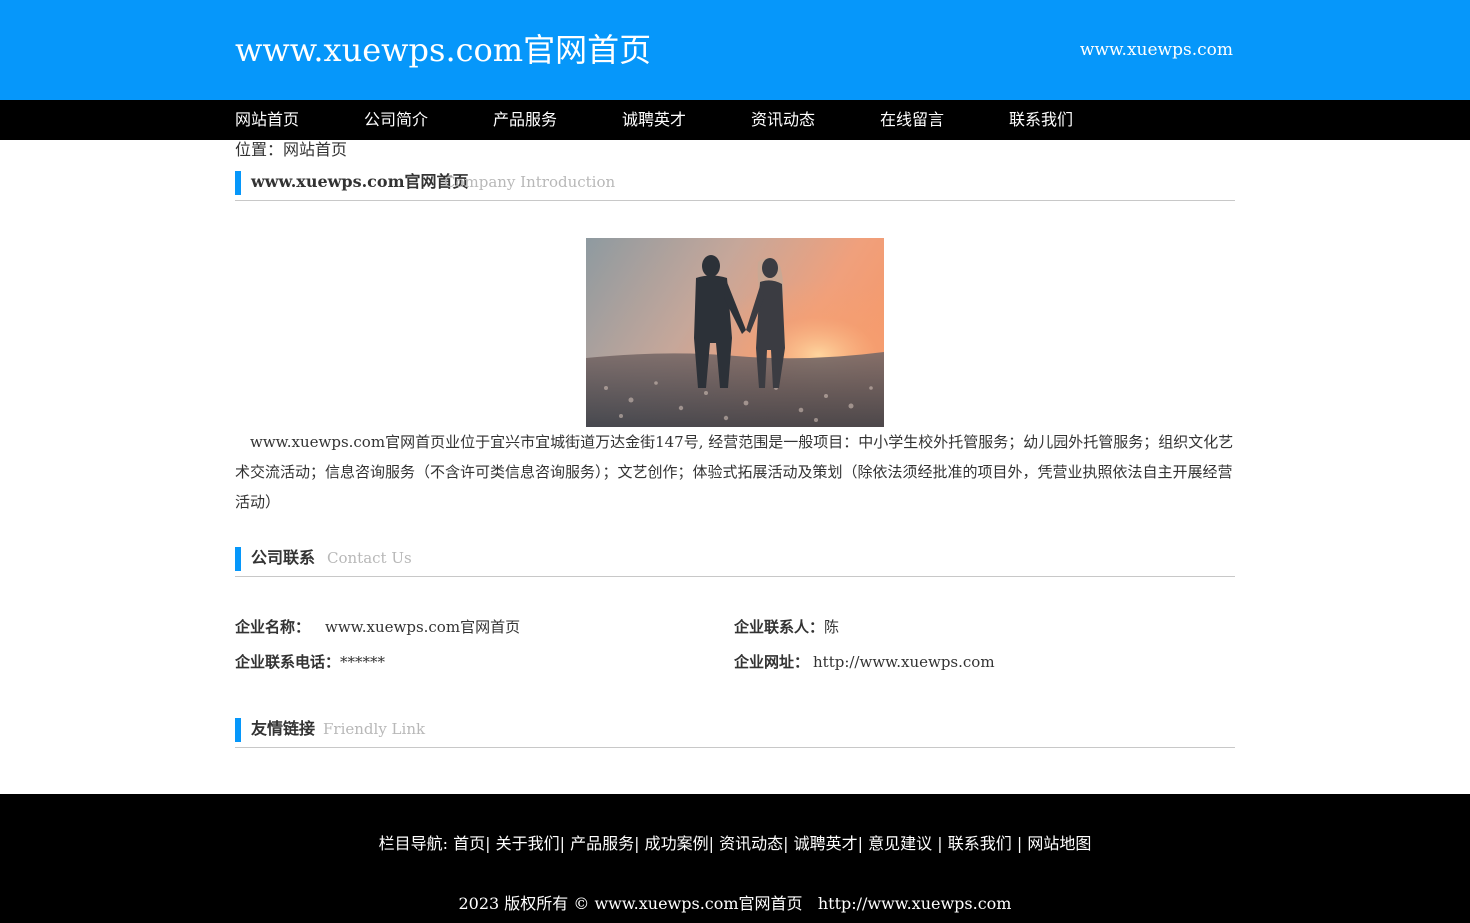 Image resolution: width=1470 pixels, height=923 pixels. What do you see at coordinates (283, 557) in the screenshot?
I see `contact-section-title: 公司联系` at bounding box center [283, 557].